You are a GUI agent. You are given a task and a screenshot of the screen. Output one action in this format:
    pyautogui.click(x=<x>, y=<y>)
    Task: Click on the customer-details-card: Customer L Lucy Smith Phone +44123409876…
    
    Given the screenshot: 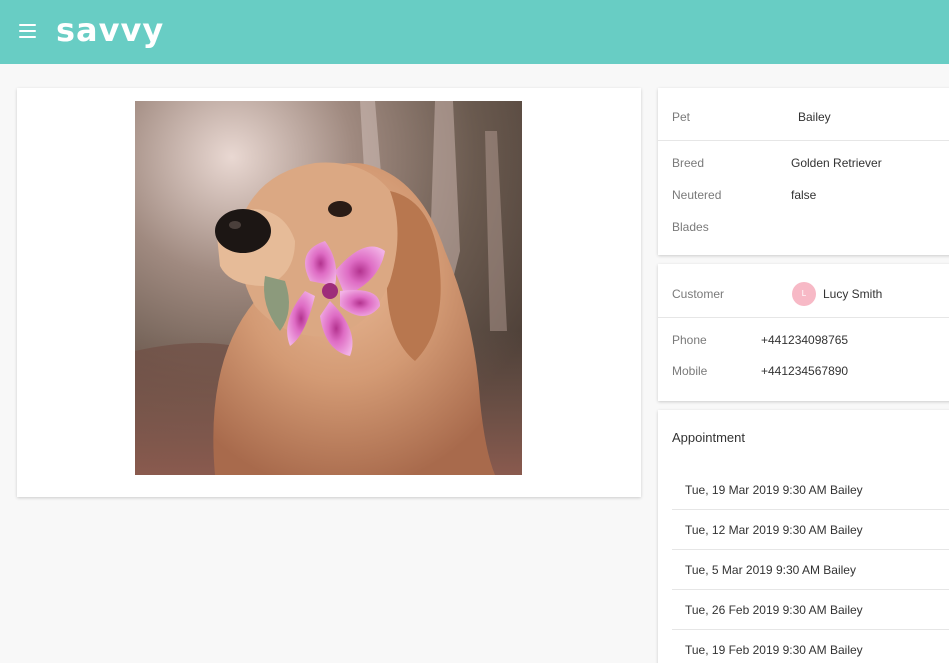 What is the action you would take?
    pyautogui.click(x=803, y=332)
    